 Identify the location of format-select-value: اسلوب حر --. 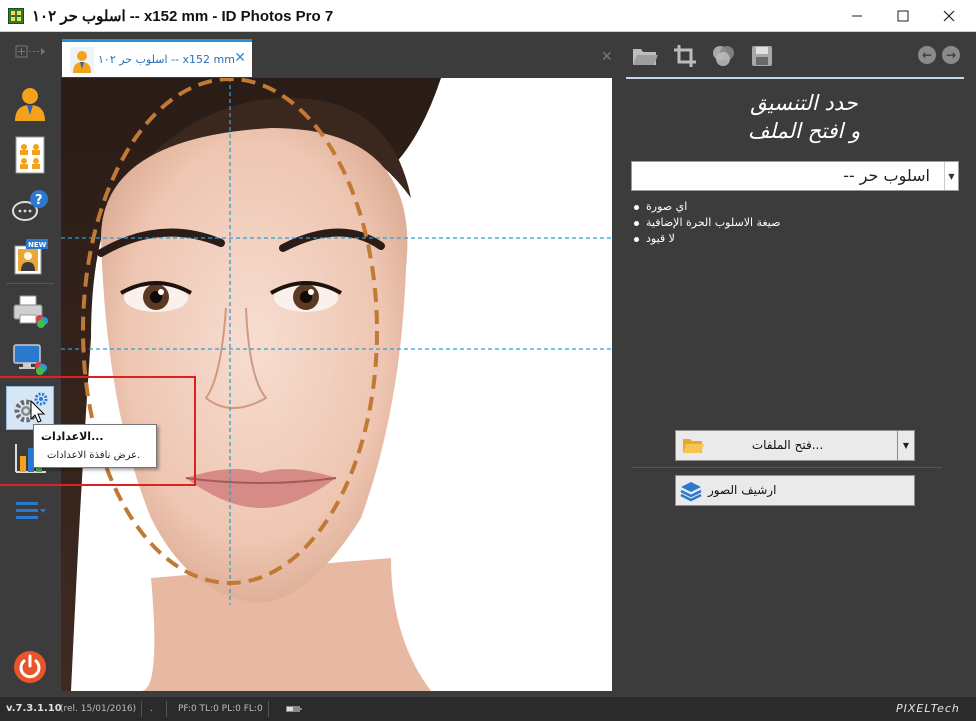
(886, 175).